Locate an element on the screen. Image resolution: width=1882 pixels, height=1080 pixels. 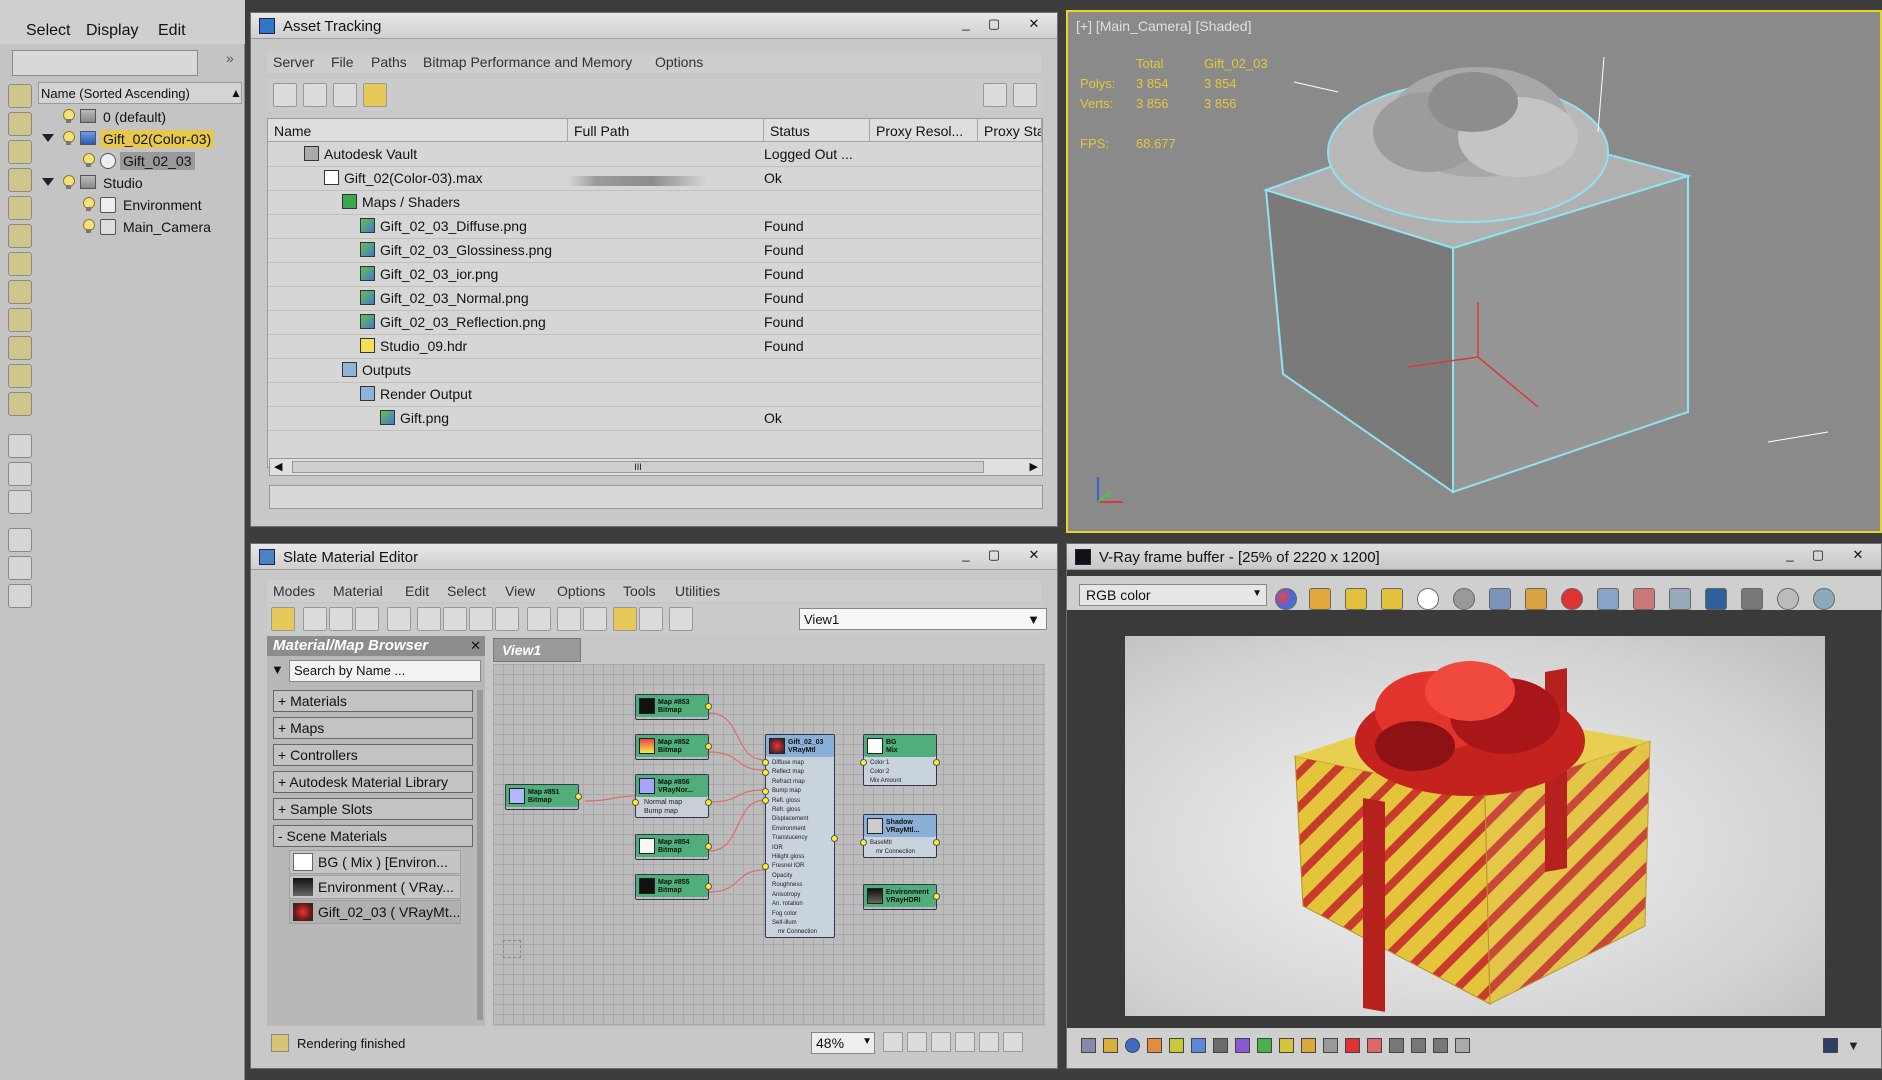
display-cameras-icon is located at coordinates (20, 208).